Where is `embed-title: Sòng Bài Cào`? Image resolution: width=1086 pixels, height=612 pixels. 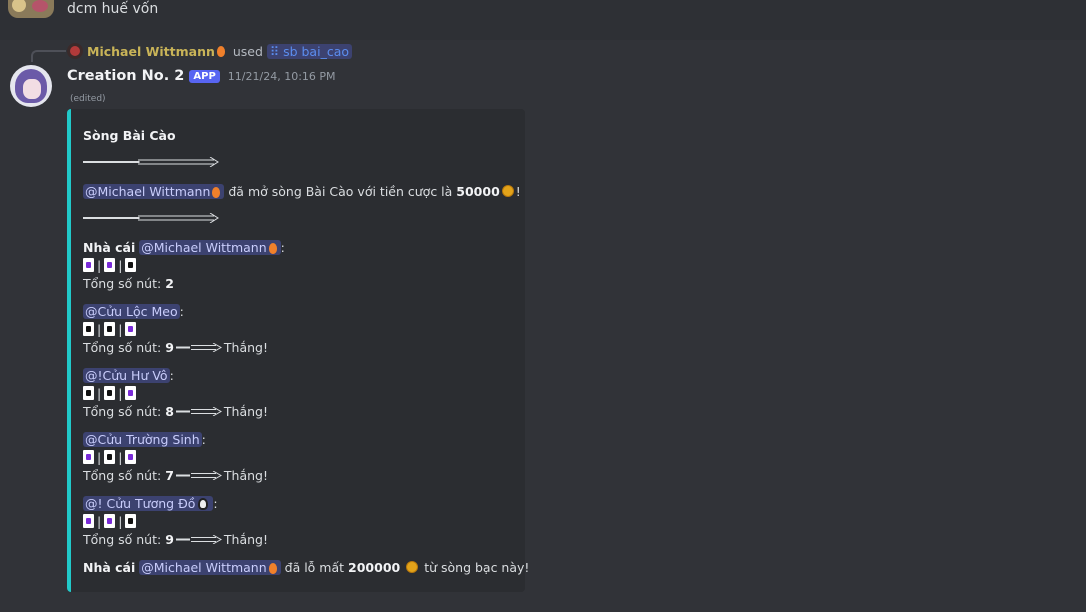 embed-title: Sòng Bài Cào is located at coordinates (129, 135).